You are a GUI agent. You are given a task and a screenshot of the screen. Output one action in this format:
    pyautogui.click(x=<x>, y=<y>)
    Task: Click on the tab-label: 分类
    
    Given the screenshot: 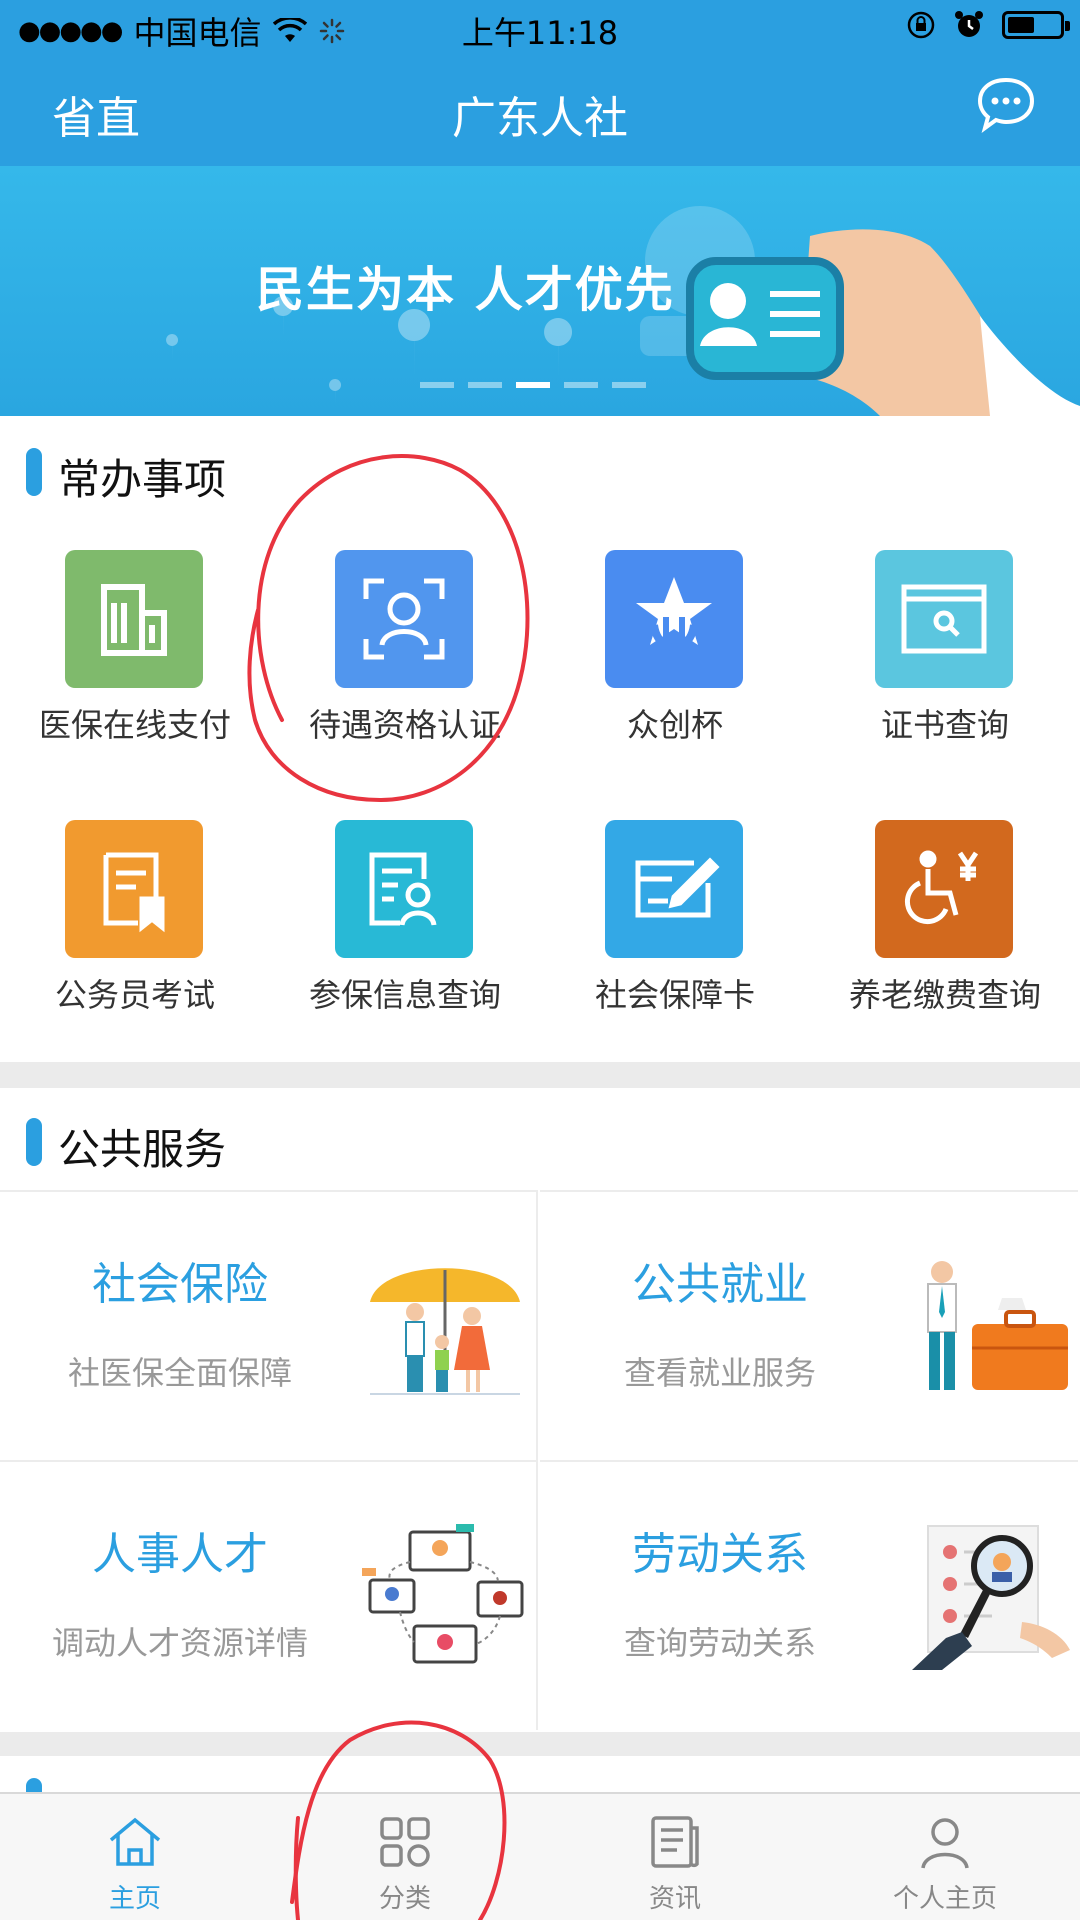 What is the action you would take?
    pyautogui.click(x=404, y=1899)
    